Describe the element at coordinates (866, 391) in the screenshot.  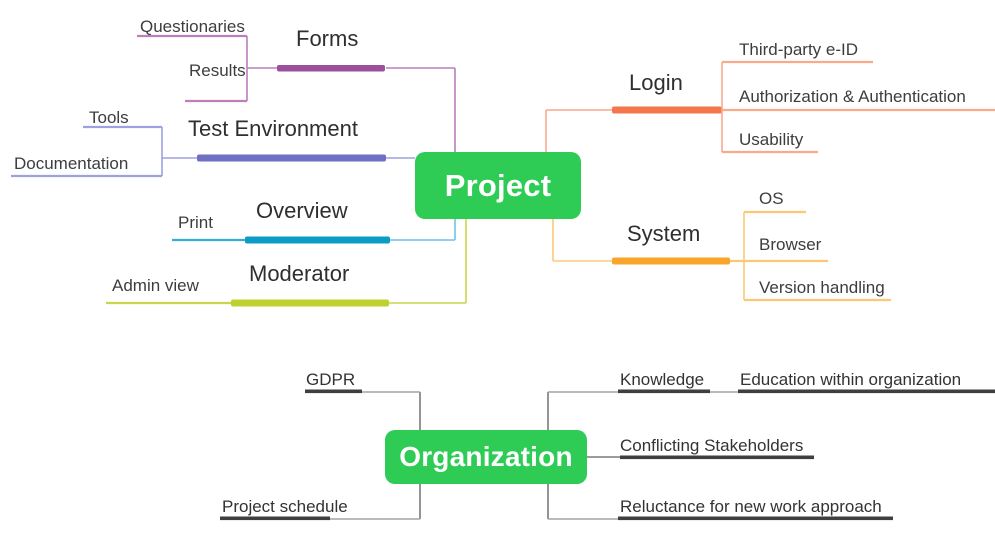
I see `bar-education-within-organization` at that location.